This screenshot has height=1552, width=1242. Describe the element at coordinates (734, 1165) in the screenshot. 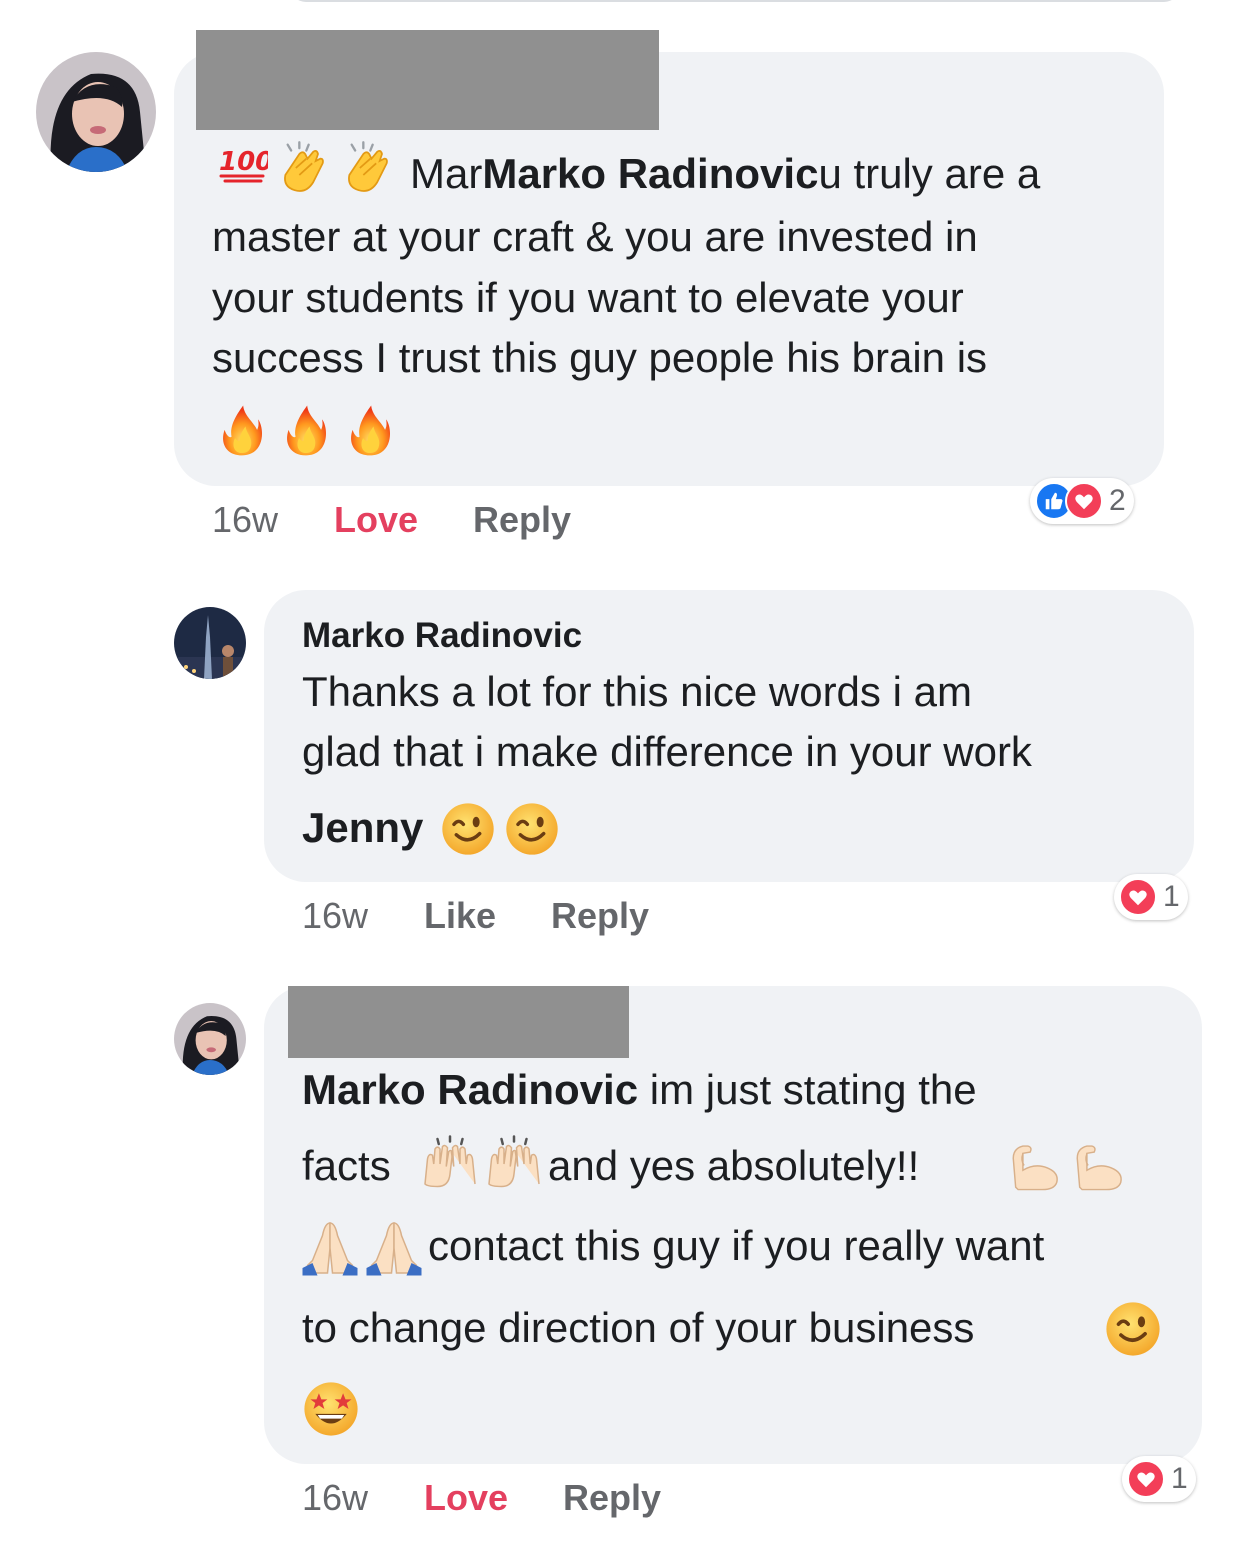

I see `comment-text-line: and yes absolutely!!` at that location.